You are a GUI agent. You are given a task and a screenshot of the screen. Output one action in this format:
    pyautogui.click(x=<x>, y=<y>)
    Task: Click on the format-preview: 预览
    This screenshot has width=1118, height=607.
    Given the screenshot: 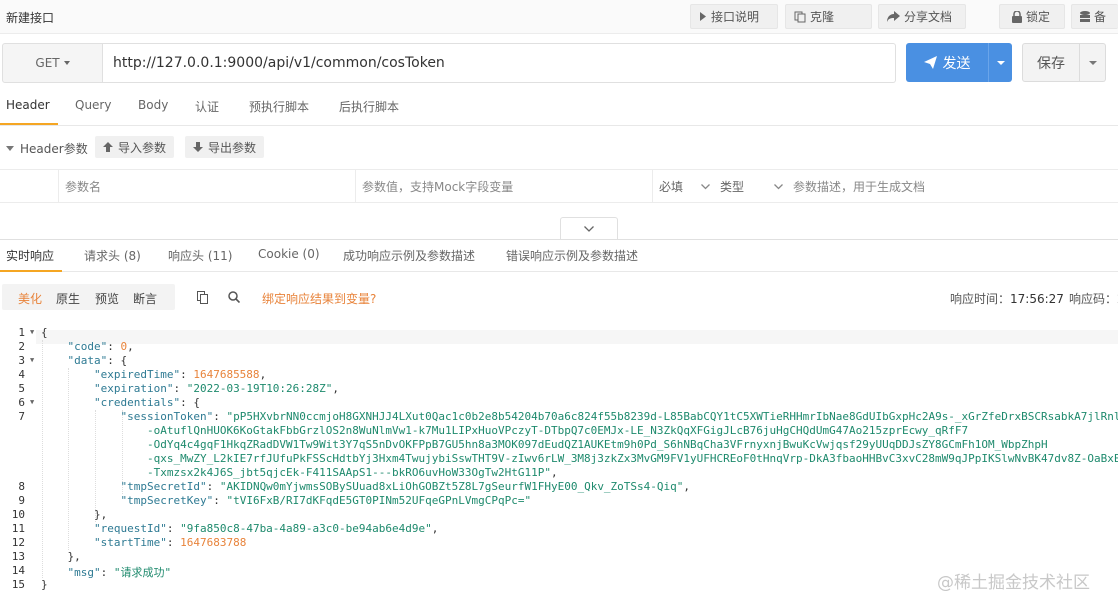 What is the action you would take?
    pyautogui.click(x=107, y=298)
    